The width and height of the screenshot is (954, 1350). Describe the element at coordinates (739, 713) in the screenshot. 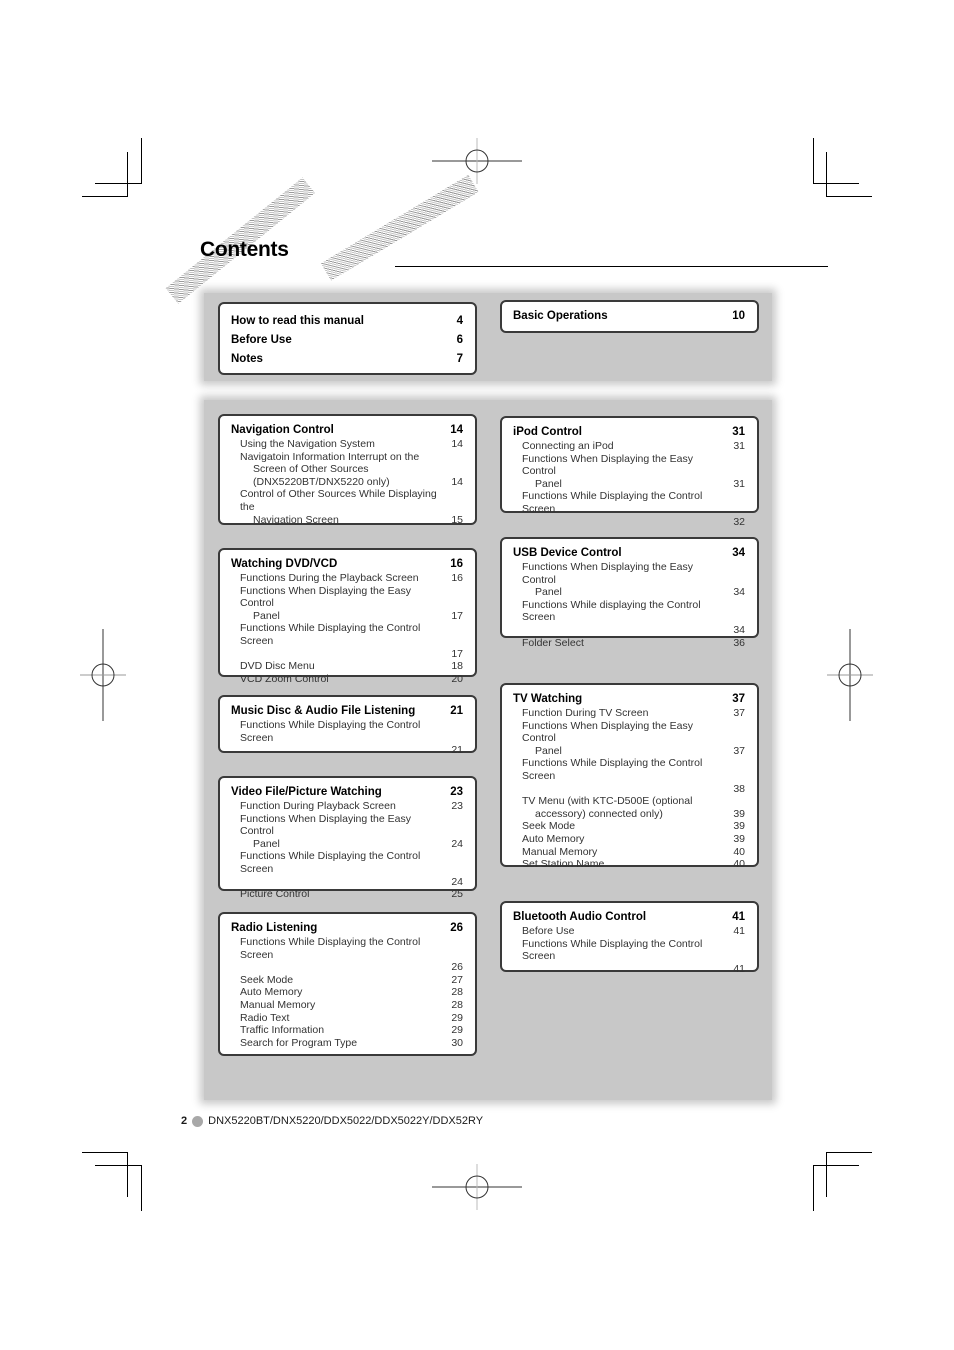

I see `toc-subentry-page: 37` at that location.